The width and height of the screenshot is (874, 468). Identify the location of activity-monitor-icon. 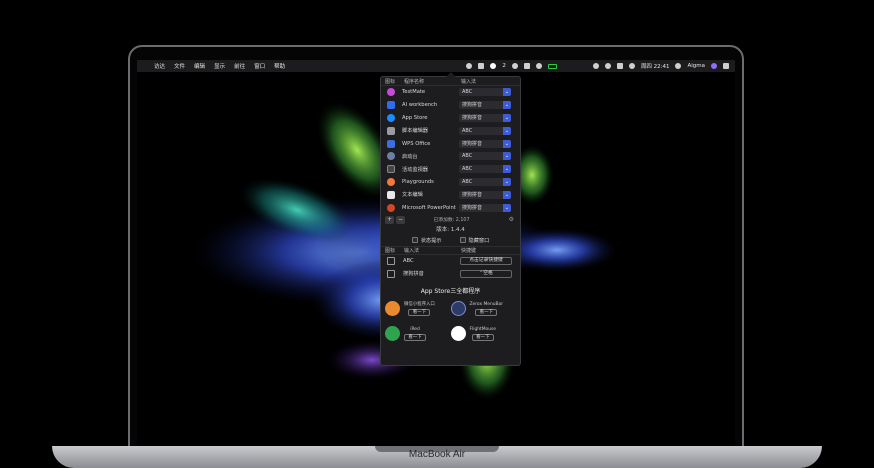
(391, 169).